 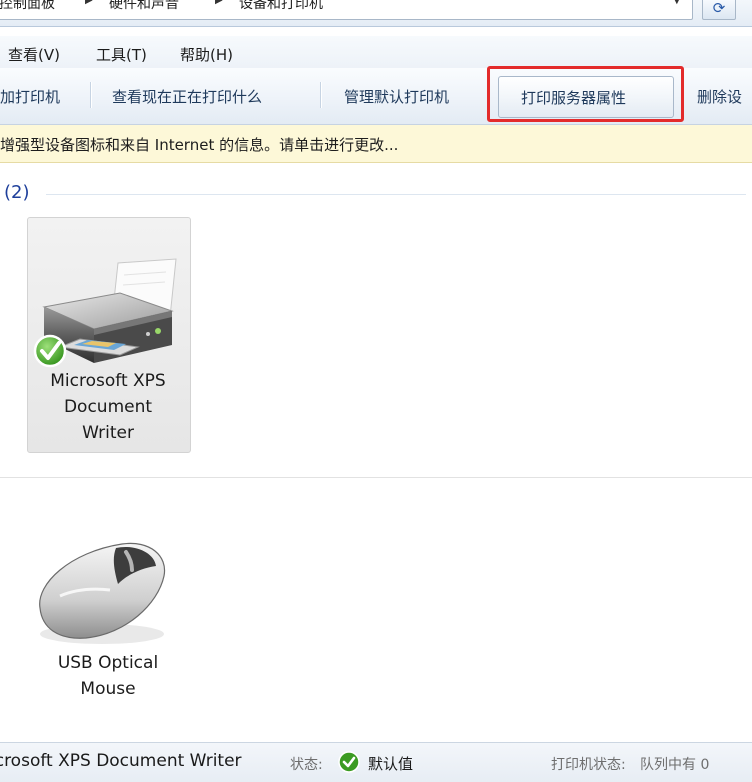 What do you see at coordinates (121, 761) in the screenshot?
I see `selected-device-name: icrosoft XPS Document Writer` at bounding box center [121, 761].